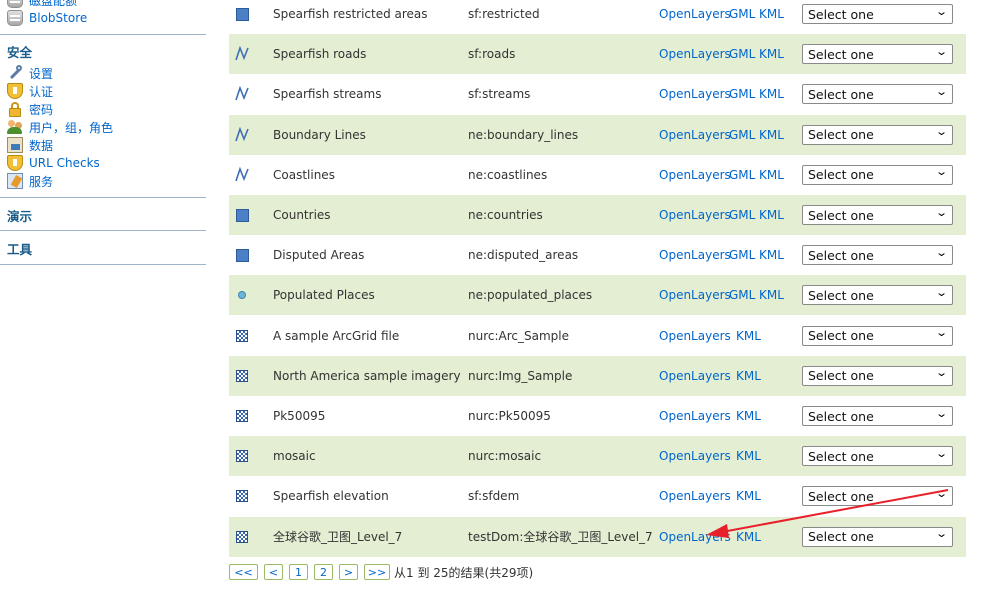  What do you see at coordinates (518, 335) in the screenshot?
I see `layer-name: nurc:Arc_Sample` at bounding box center [518, 335].